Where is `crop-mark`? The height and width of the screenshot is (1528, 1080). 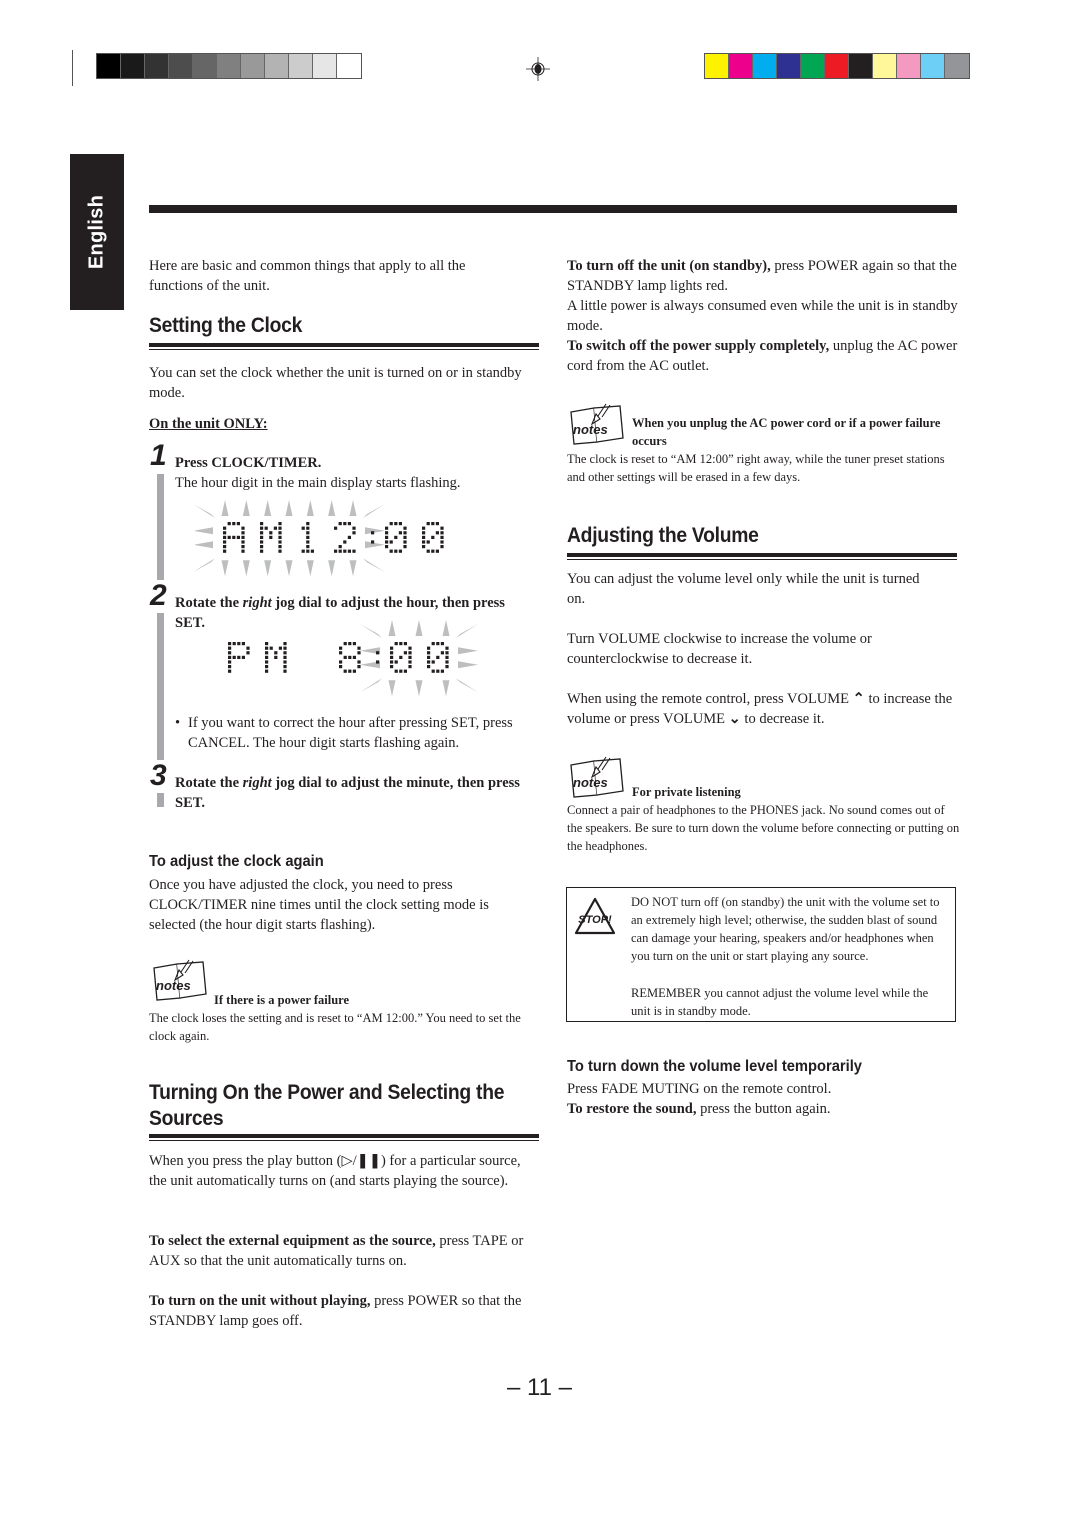 crop-mark is located at coordinates (72, 68).